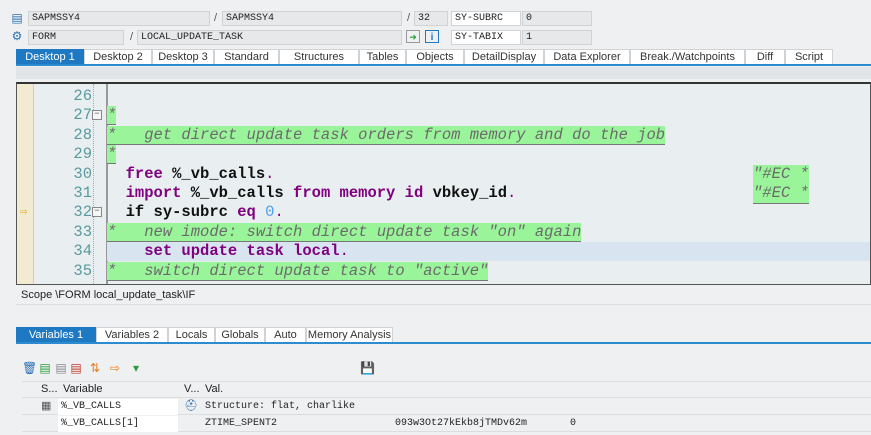 This screenshot has width=871, height=435. I want to click on structure-icon: ▦, so click(44, 407).